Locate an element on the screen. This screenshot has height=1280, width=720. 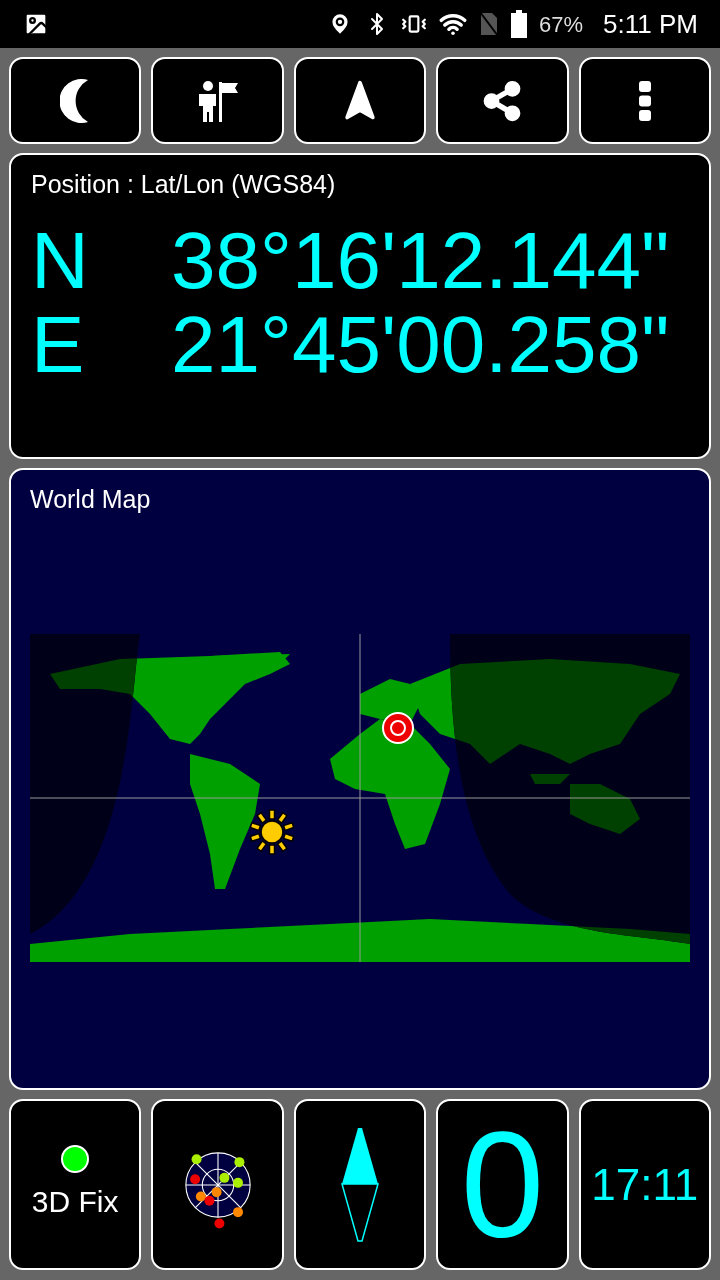
menu-icon is located at coordinates (644, 100).